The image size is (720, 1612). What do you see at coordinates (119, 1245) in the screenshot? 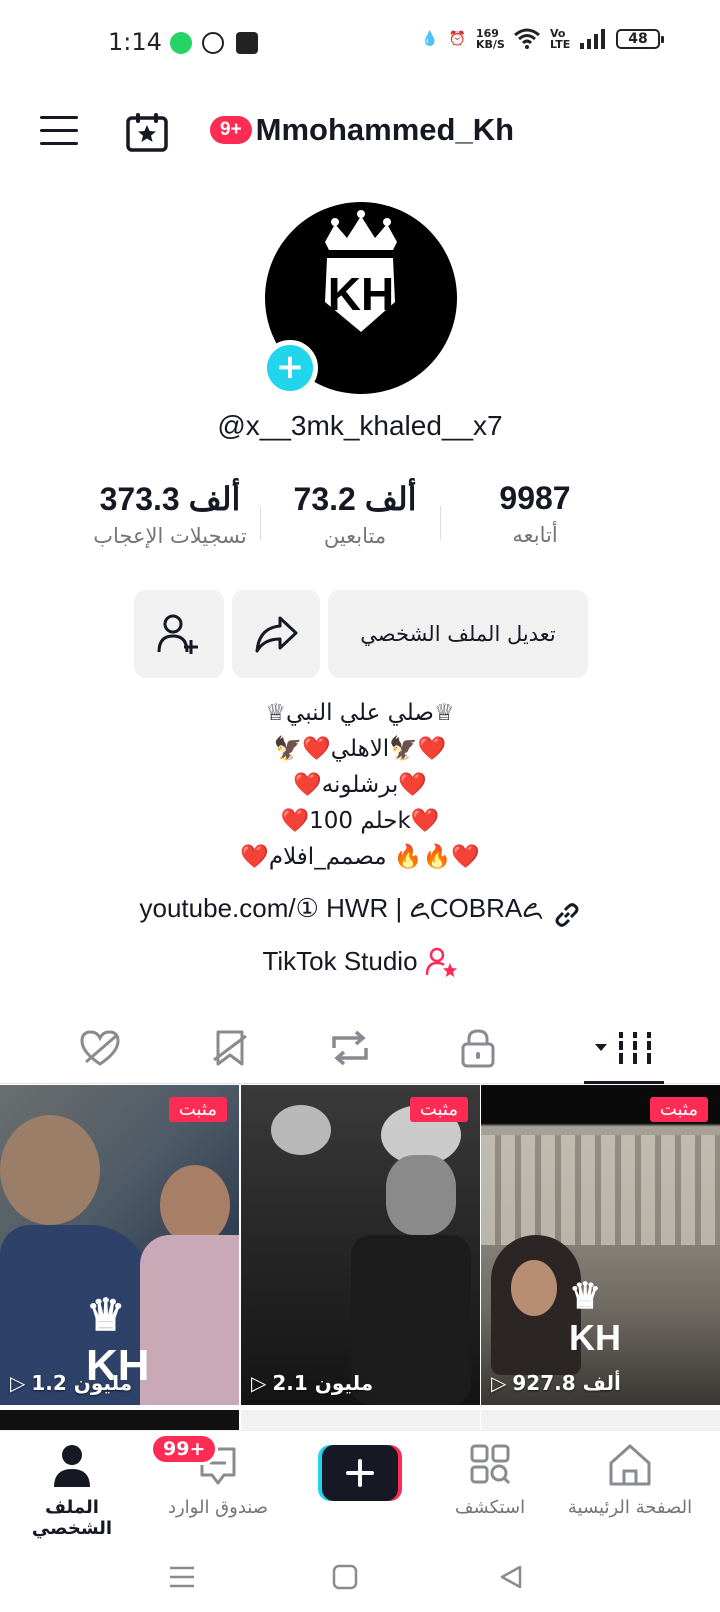
I see `video-thumbnail: ♛ KH مثبت ▷ 1.2 مليون` at bounding box center [119, 1245].